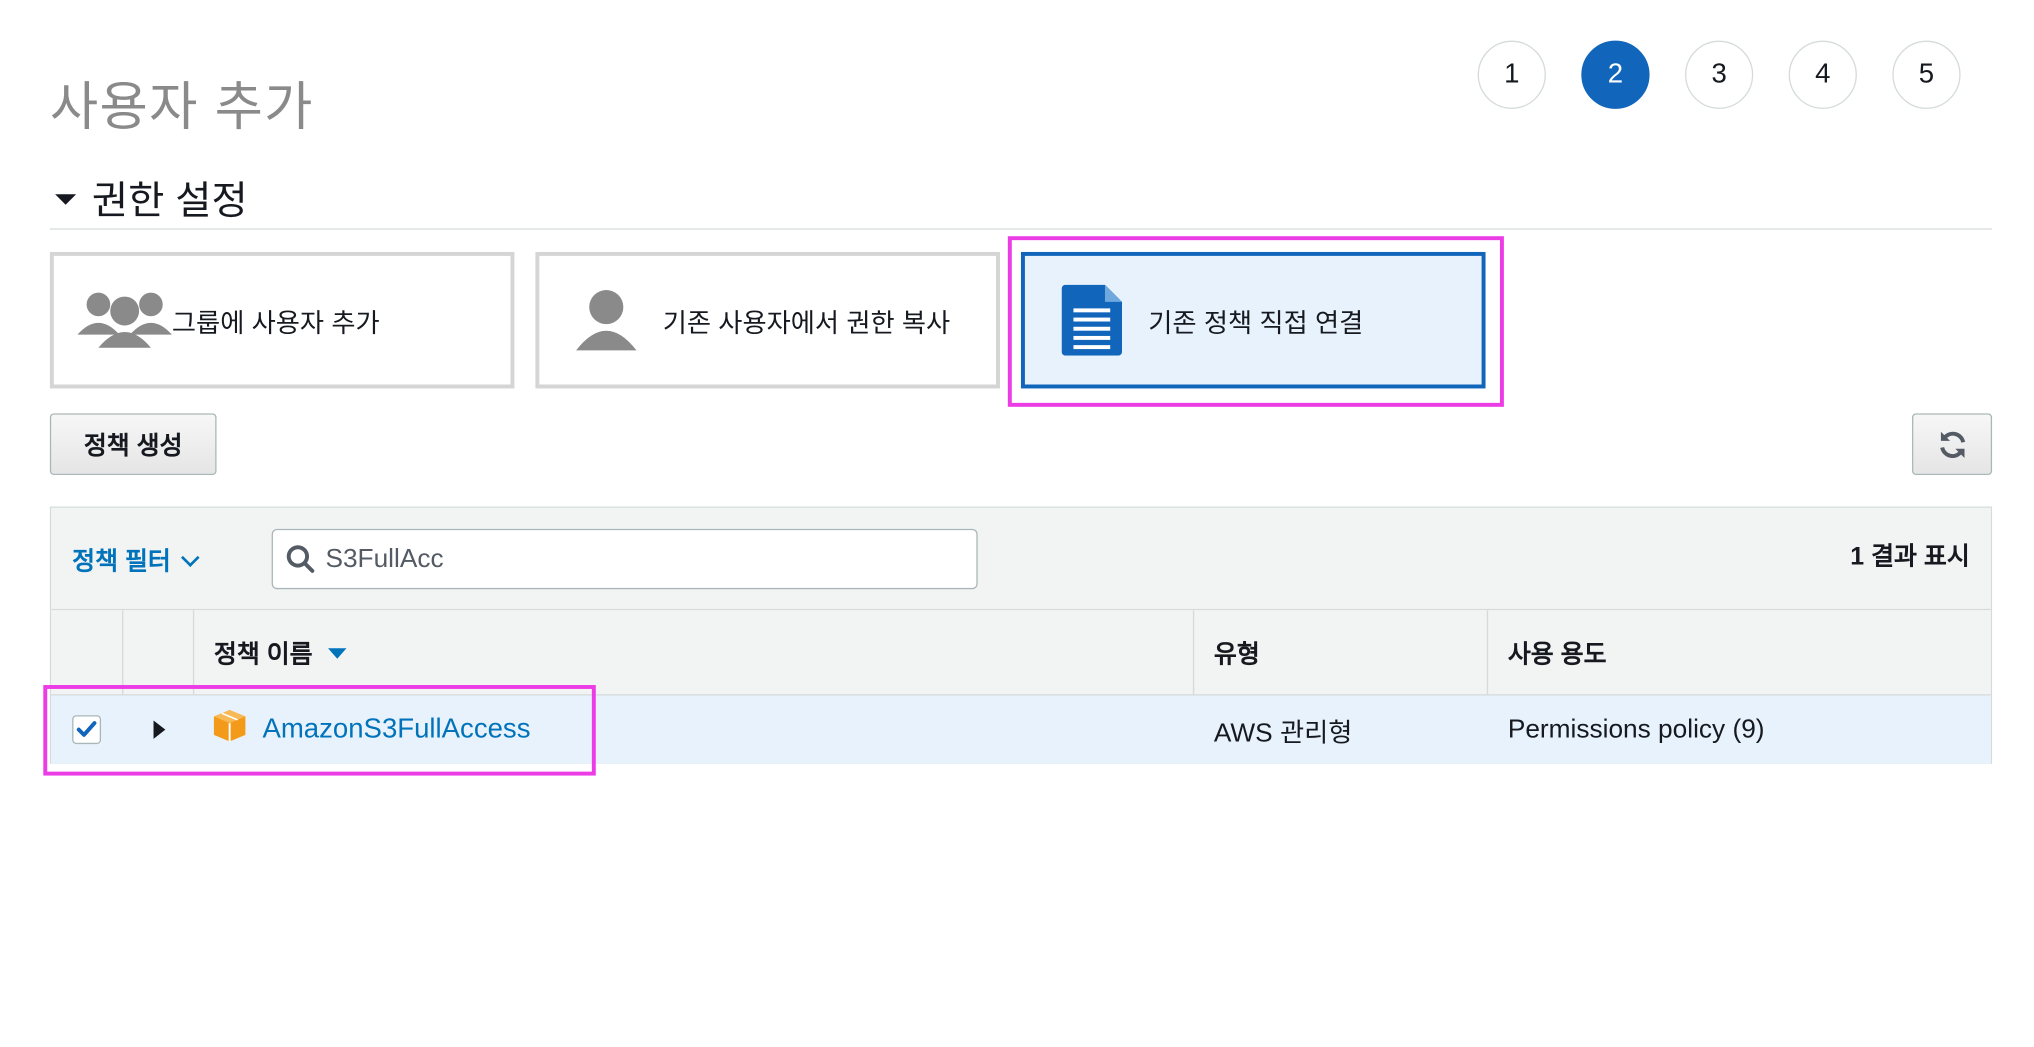 The height and width of the screenshot is (1047, 2034). What do you see at coordinates (1926, 74) in the screenshot?
I see `step-5: 5` at bounding box center [1926, 74].